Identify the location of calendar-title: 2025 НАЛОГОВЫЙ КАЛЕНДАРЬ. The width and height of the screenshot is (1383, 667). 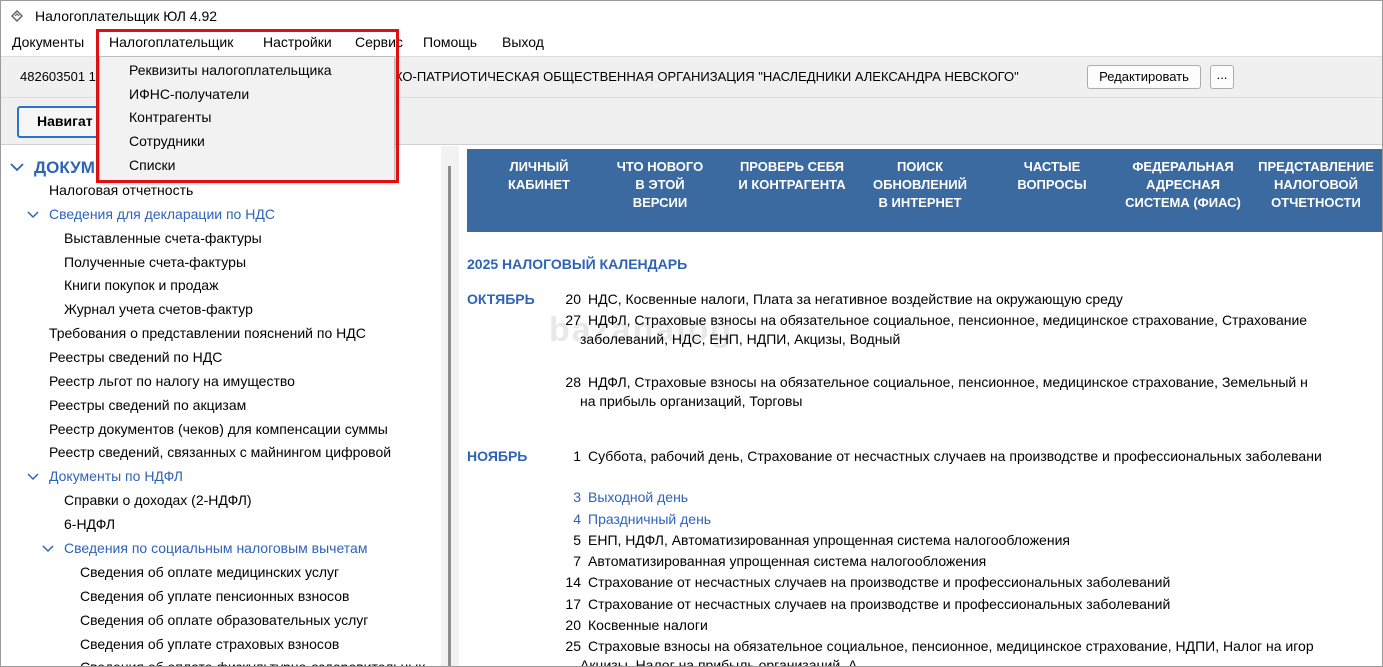
(577, 264).